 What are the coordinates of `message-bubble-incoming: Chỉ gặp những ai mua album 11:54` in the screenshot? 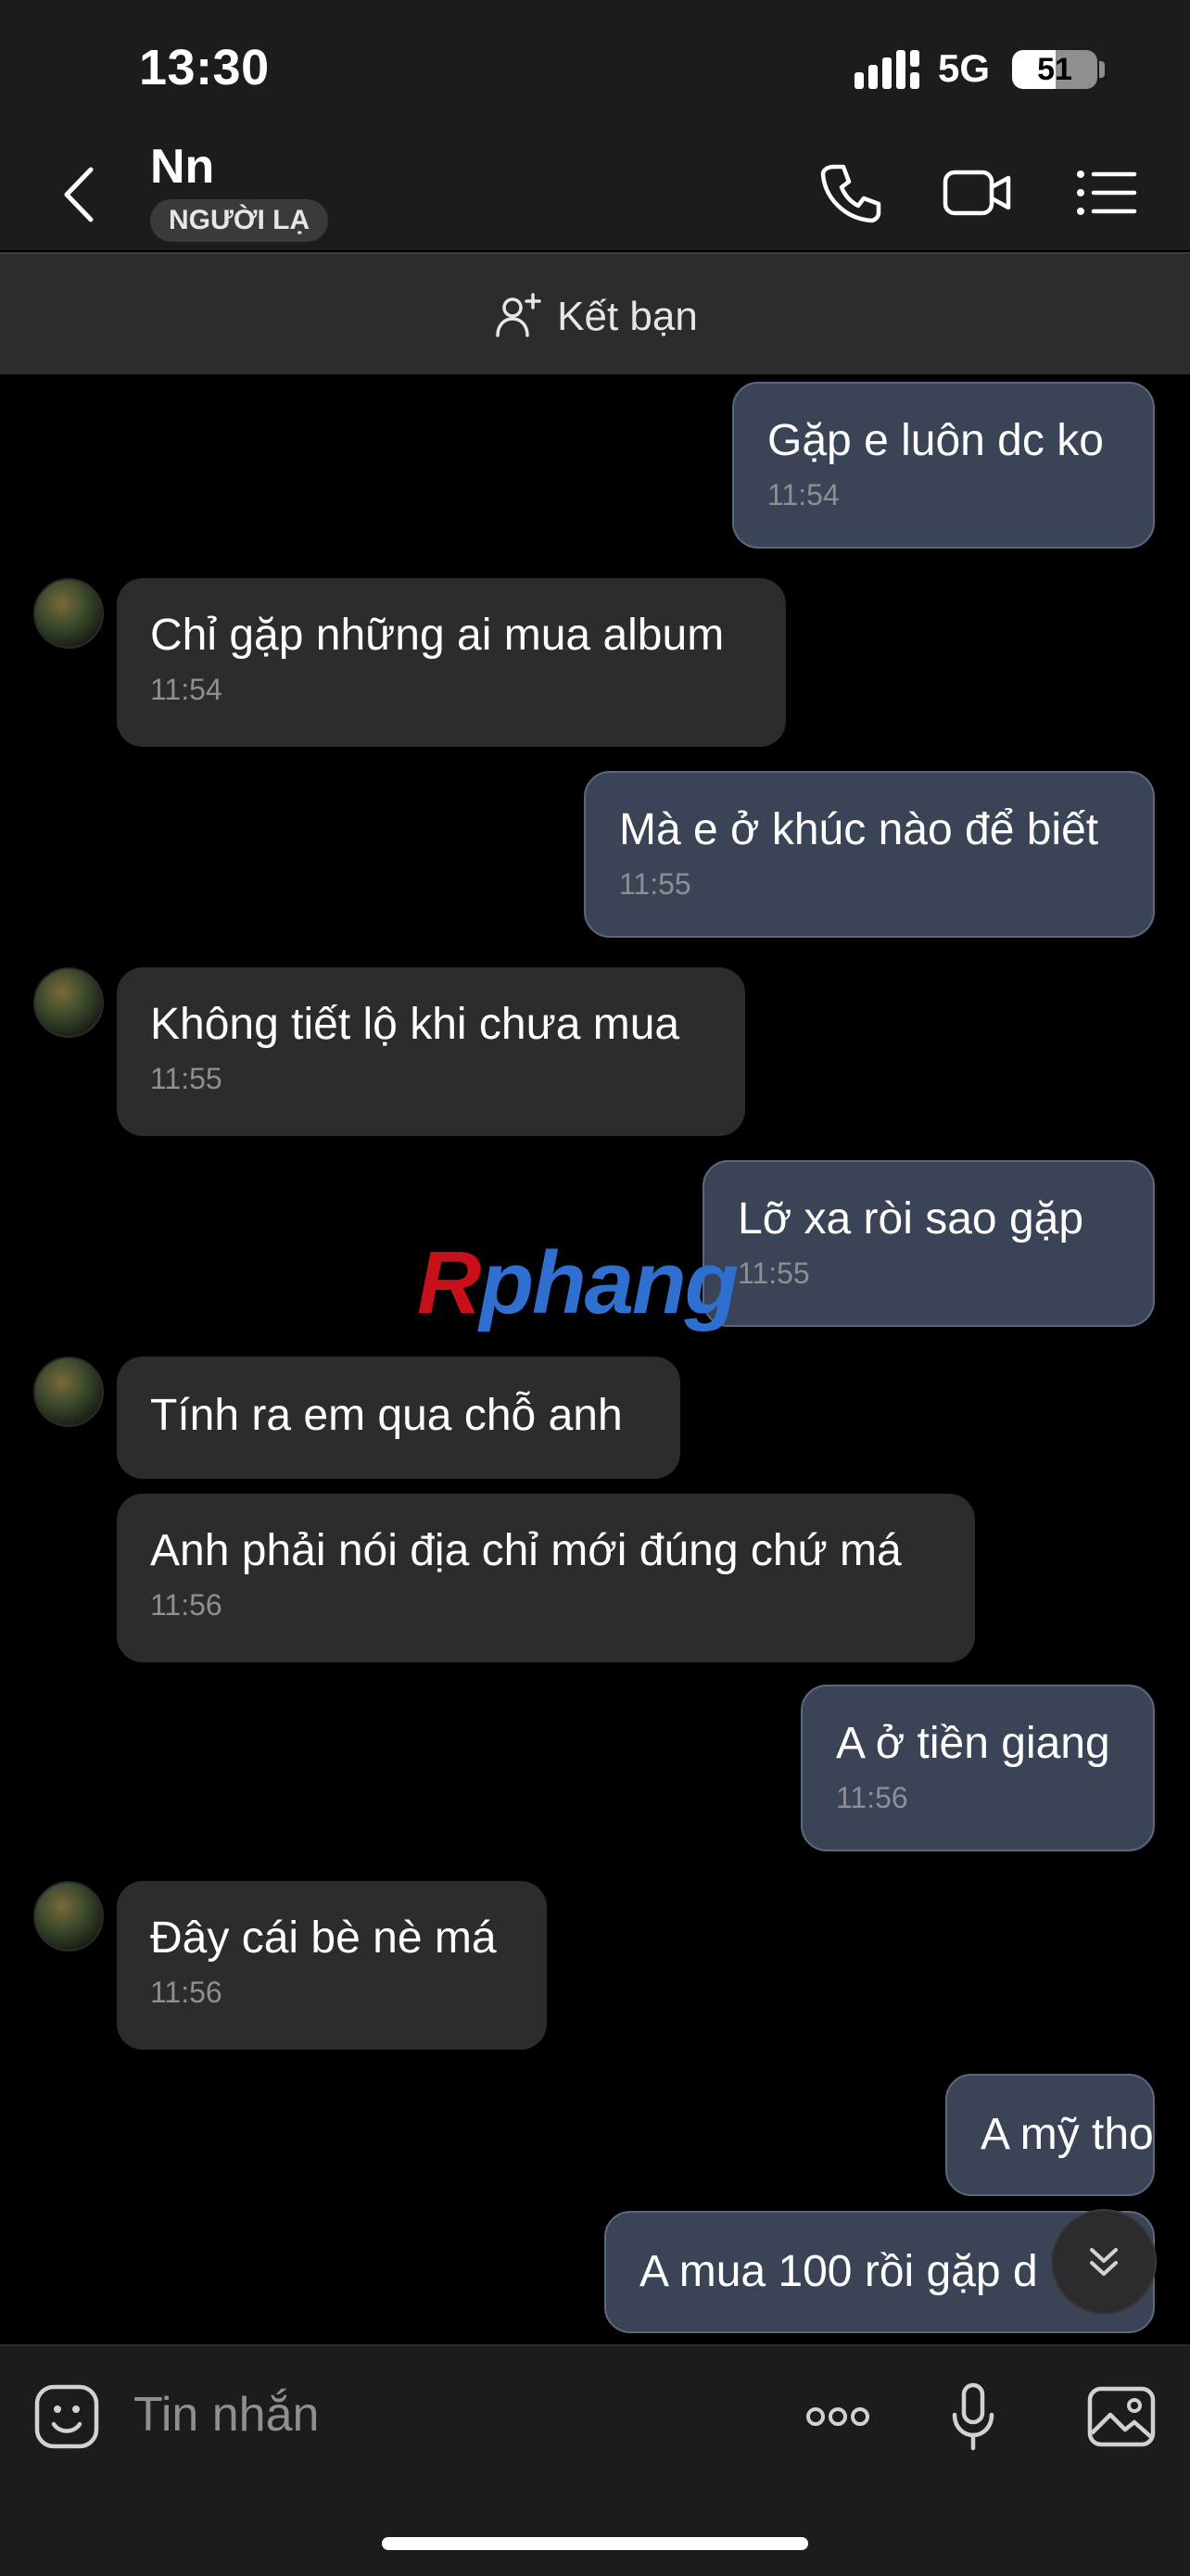 It's located at (451, 663).